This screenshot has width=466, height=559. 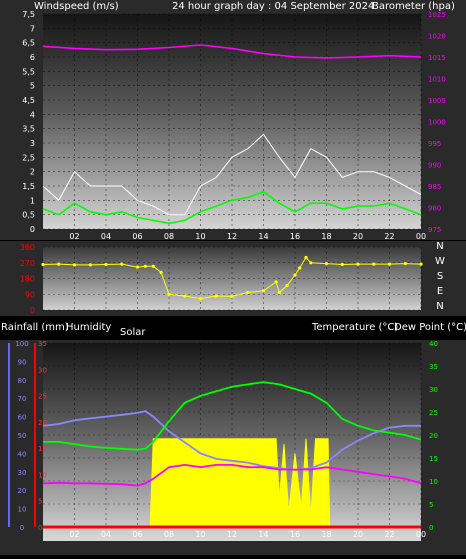 I want to click on barometer-axis-label: Barometer (hpa), so click(x=413, y=6).